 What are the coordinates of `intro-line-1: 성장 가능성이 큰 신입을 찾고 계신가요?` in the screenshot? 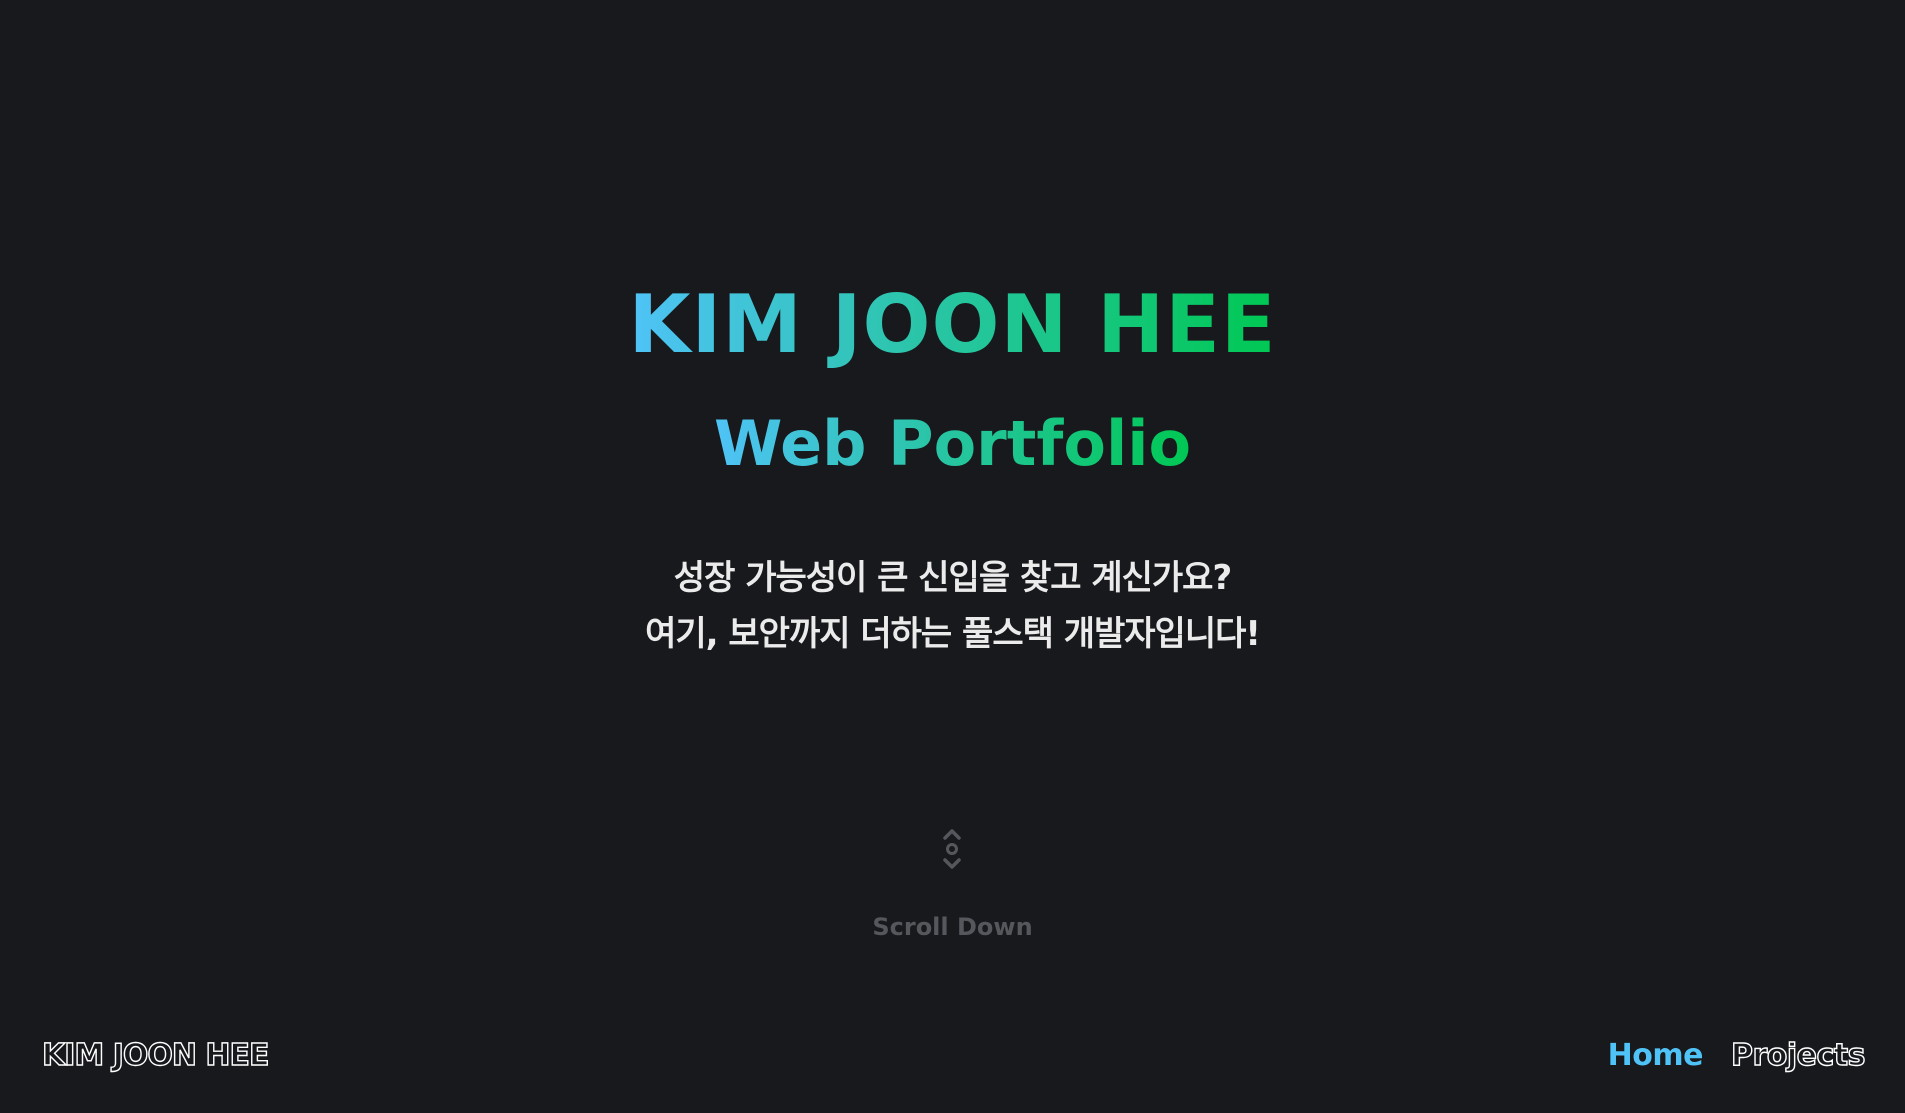 It's located at (952, 578).